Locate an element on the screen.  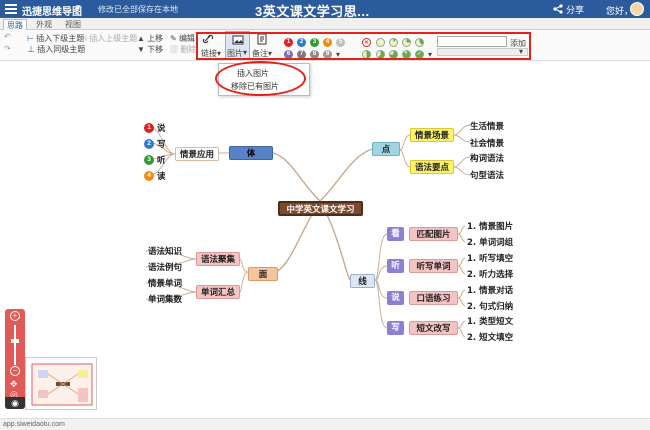
share-button: 分享 is located at coordinates (575, 9).